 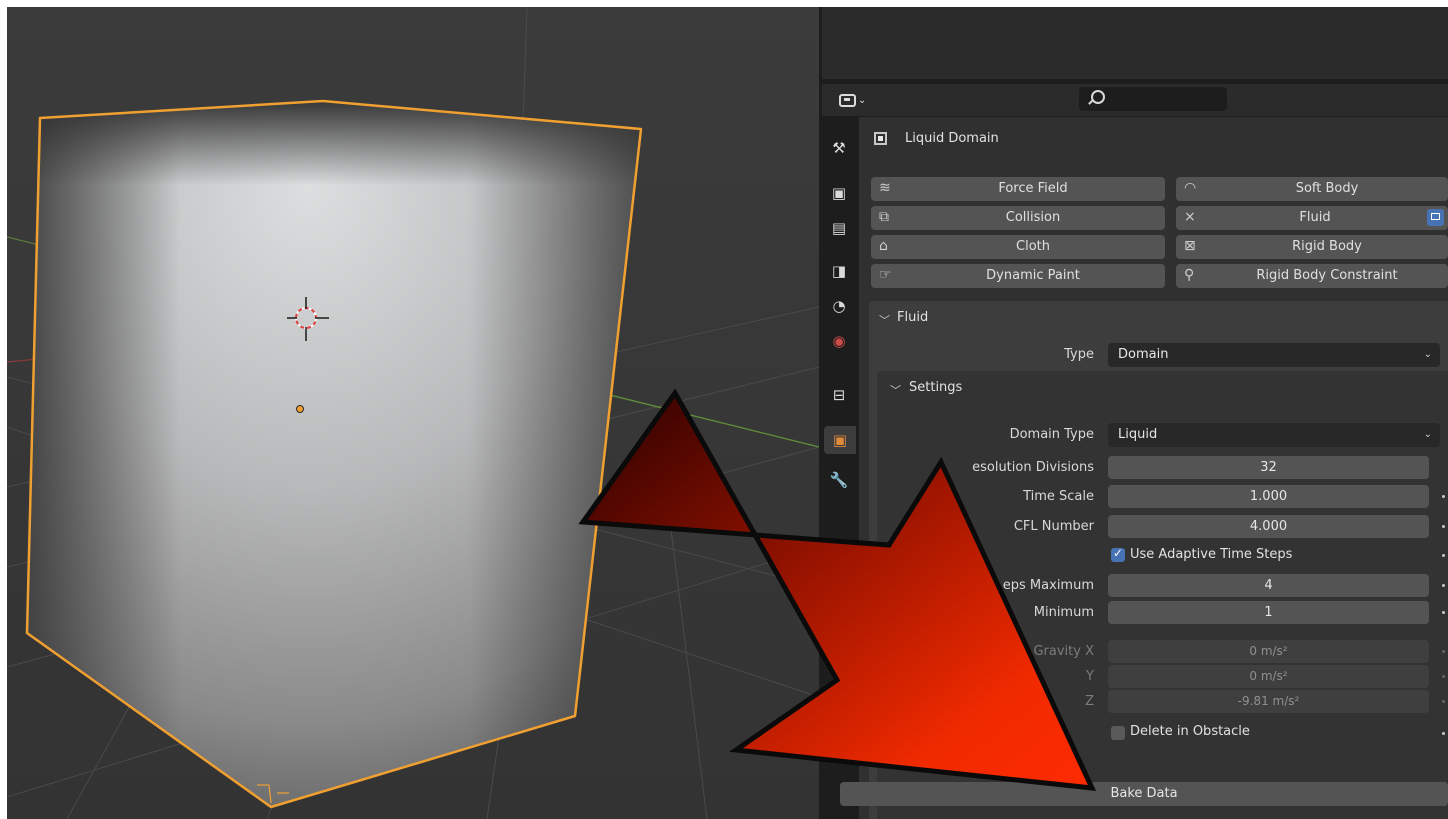 What do you see at coordinates (1051, 434) in the screenshot?
I see `domain-type-label: Domain Type` at bounding box center [1051, 434].